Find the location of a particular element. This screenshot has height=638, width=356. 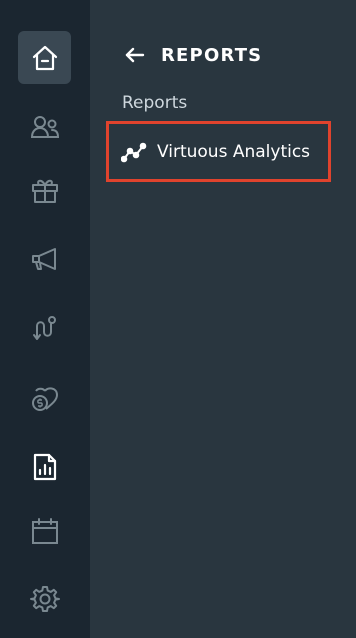

donation-heart-icon is located at coordinates (44, 398).